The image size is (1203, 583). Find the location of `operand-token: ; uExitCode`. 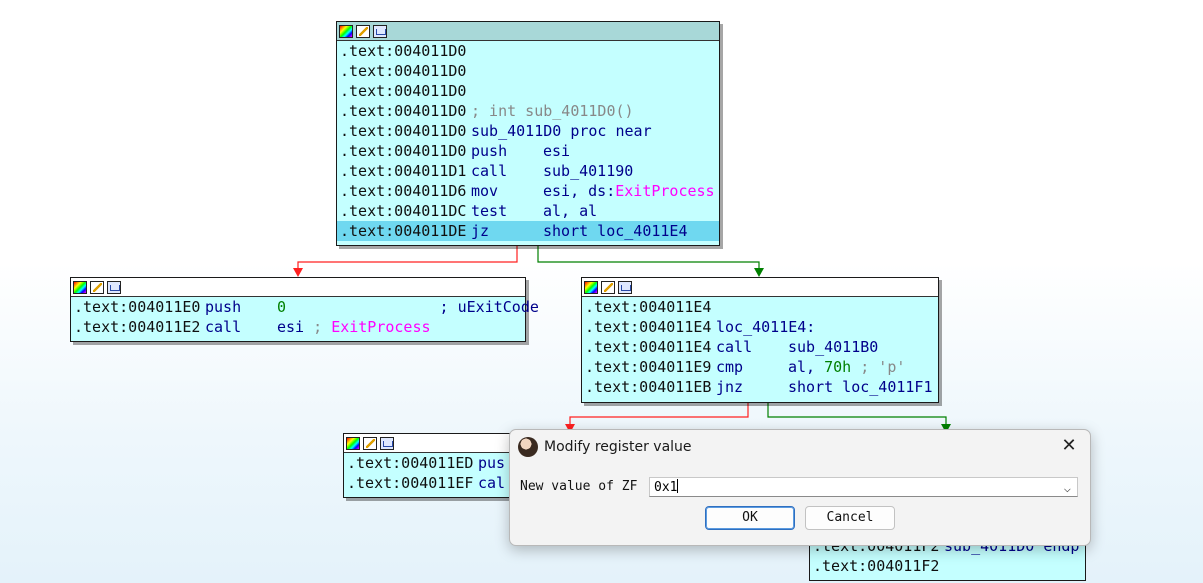

operand-token: ; uExitCode is located at coordinates (412, 307).